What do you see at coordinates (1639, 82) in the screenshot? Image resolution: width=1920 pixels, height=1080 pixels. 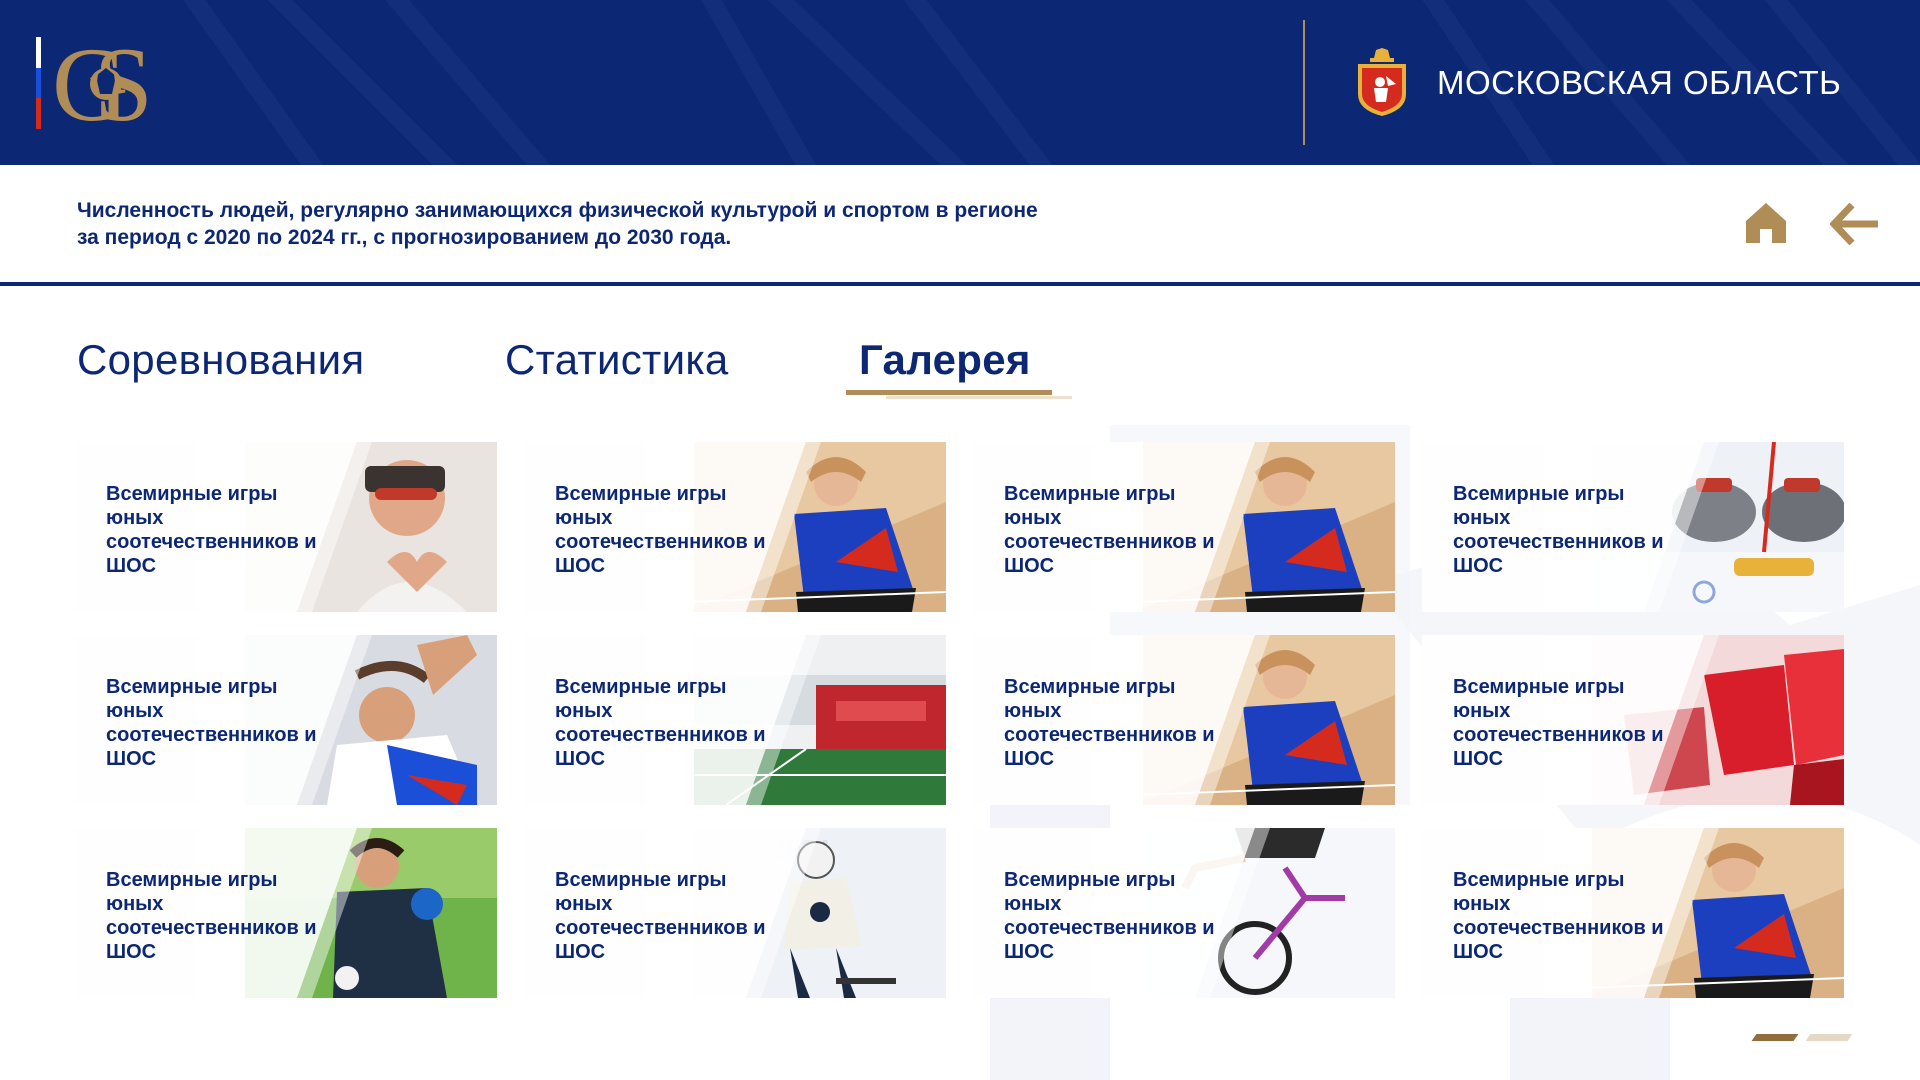 I see `region-title: МОСКОВСКАЯ ОБЛАСТЬ` at bounding box center [1639, 82].